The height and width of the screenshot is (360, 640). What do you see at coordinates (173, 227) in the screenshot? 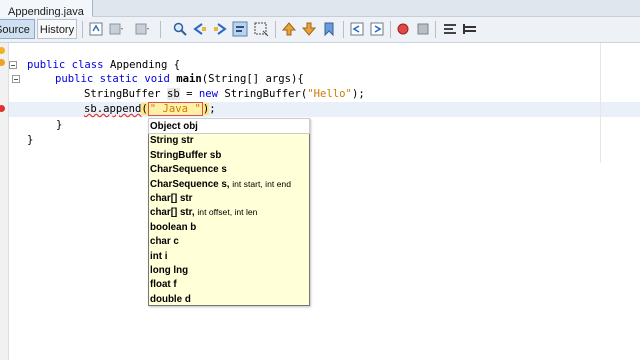
I see `completion-item-label: boolean b` at bounding box center [173, 227].